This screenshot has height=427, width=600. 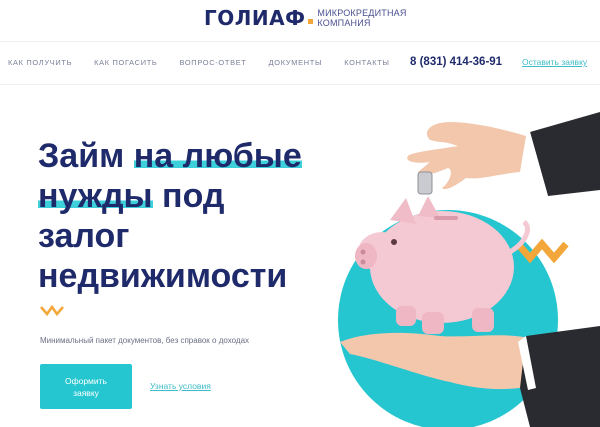 What do you see at coordinates (362, 13) in the screenshot?
I see `logo-subtitle-line1: МИКРОКРЕДИТНАЯ` at bounding box center [362, 13].